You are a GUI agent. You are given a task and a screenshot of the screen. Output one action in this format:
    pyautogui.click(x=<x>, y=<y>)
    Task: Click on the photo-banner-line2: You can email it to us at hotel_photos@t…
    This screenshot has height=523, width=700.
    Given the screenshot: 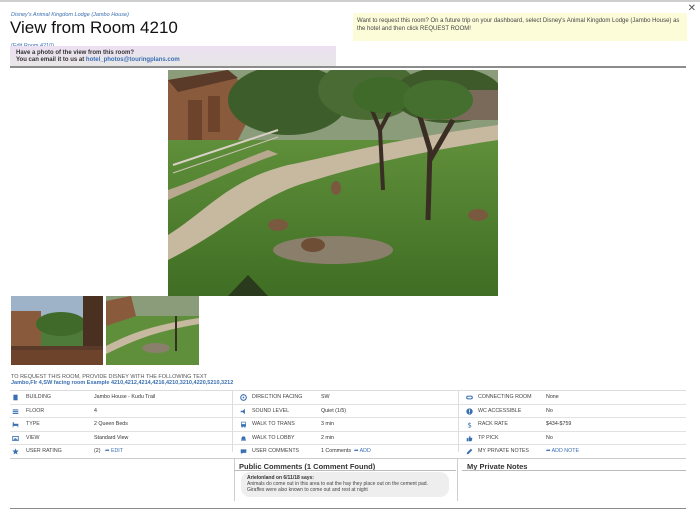 What is the action you would take?
    pyautogui.click(x=98, y=60)
    